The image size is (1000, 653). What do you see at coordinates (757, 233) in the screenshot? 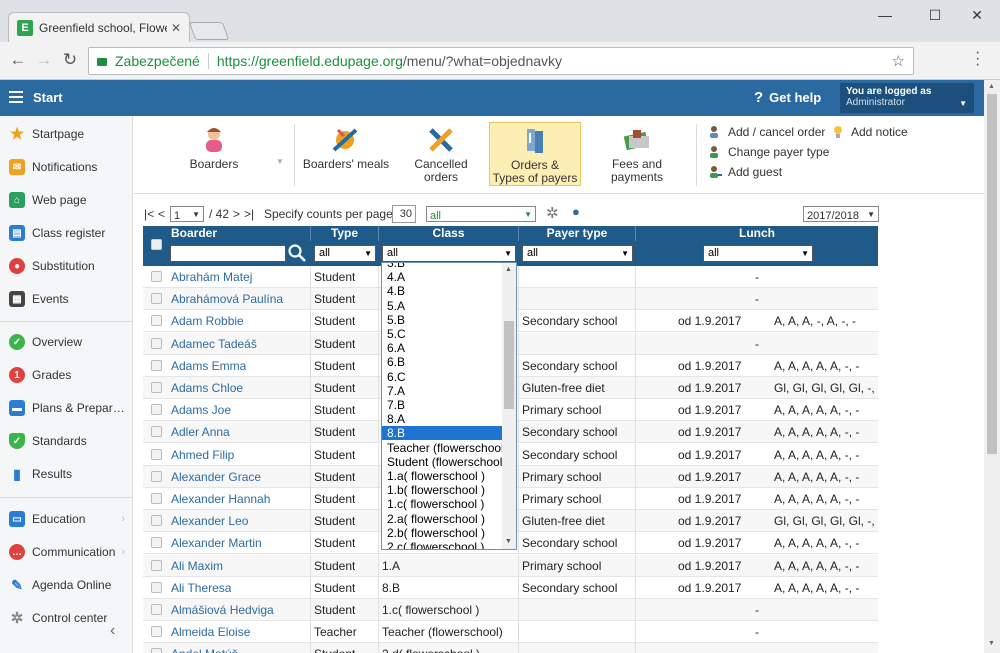
I see `header-lunch: Lunch` at bounding box center [757, 233].